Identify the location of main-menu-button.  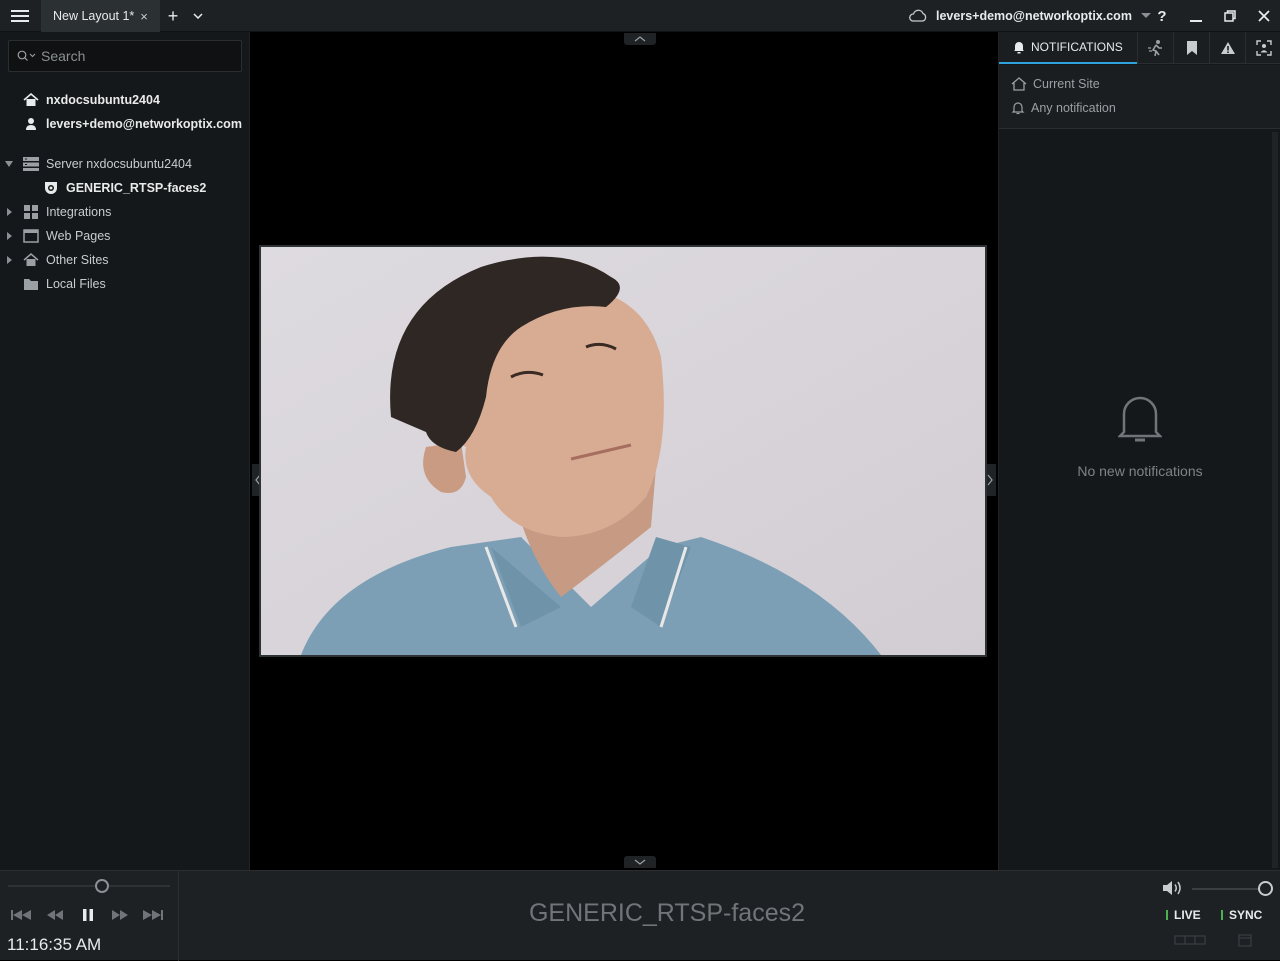
(20, 16).